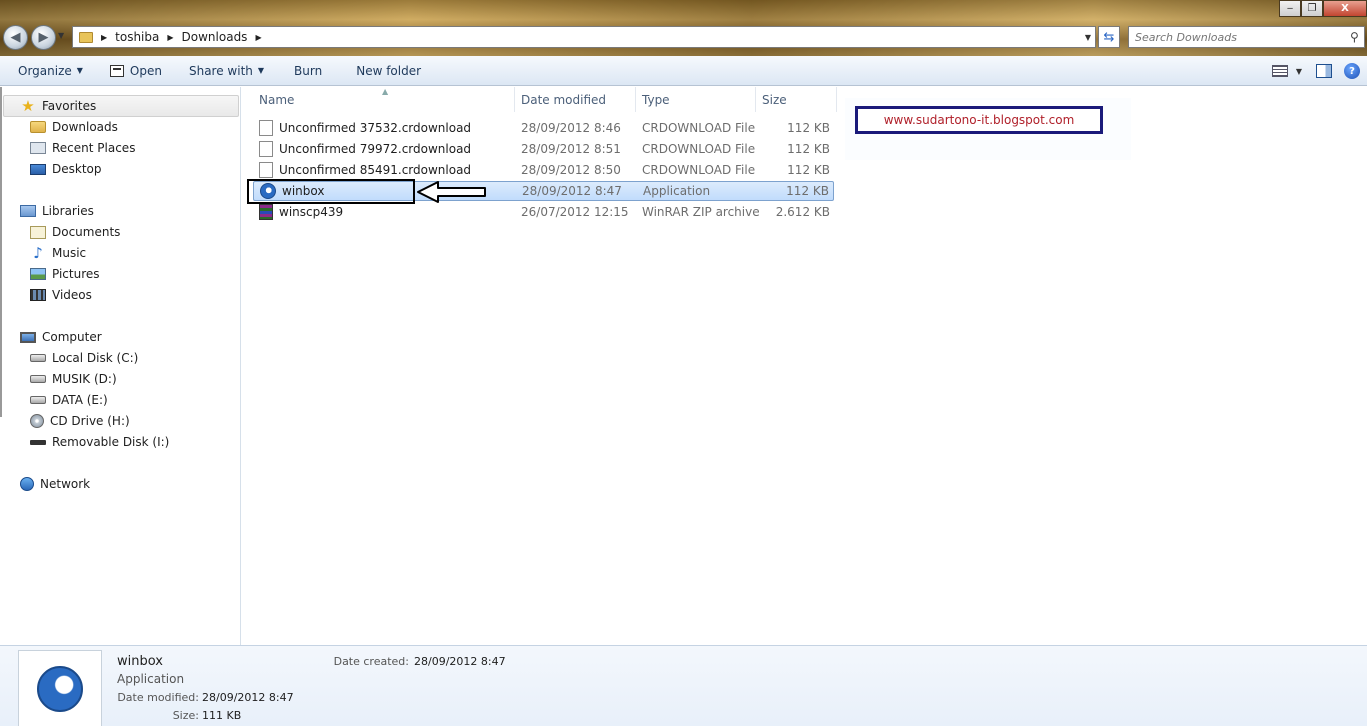  Describe the element at coordinates (375, 149) in the screenshot. I see `file-name: Unconfirmed 79972.crdownload` at that location.